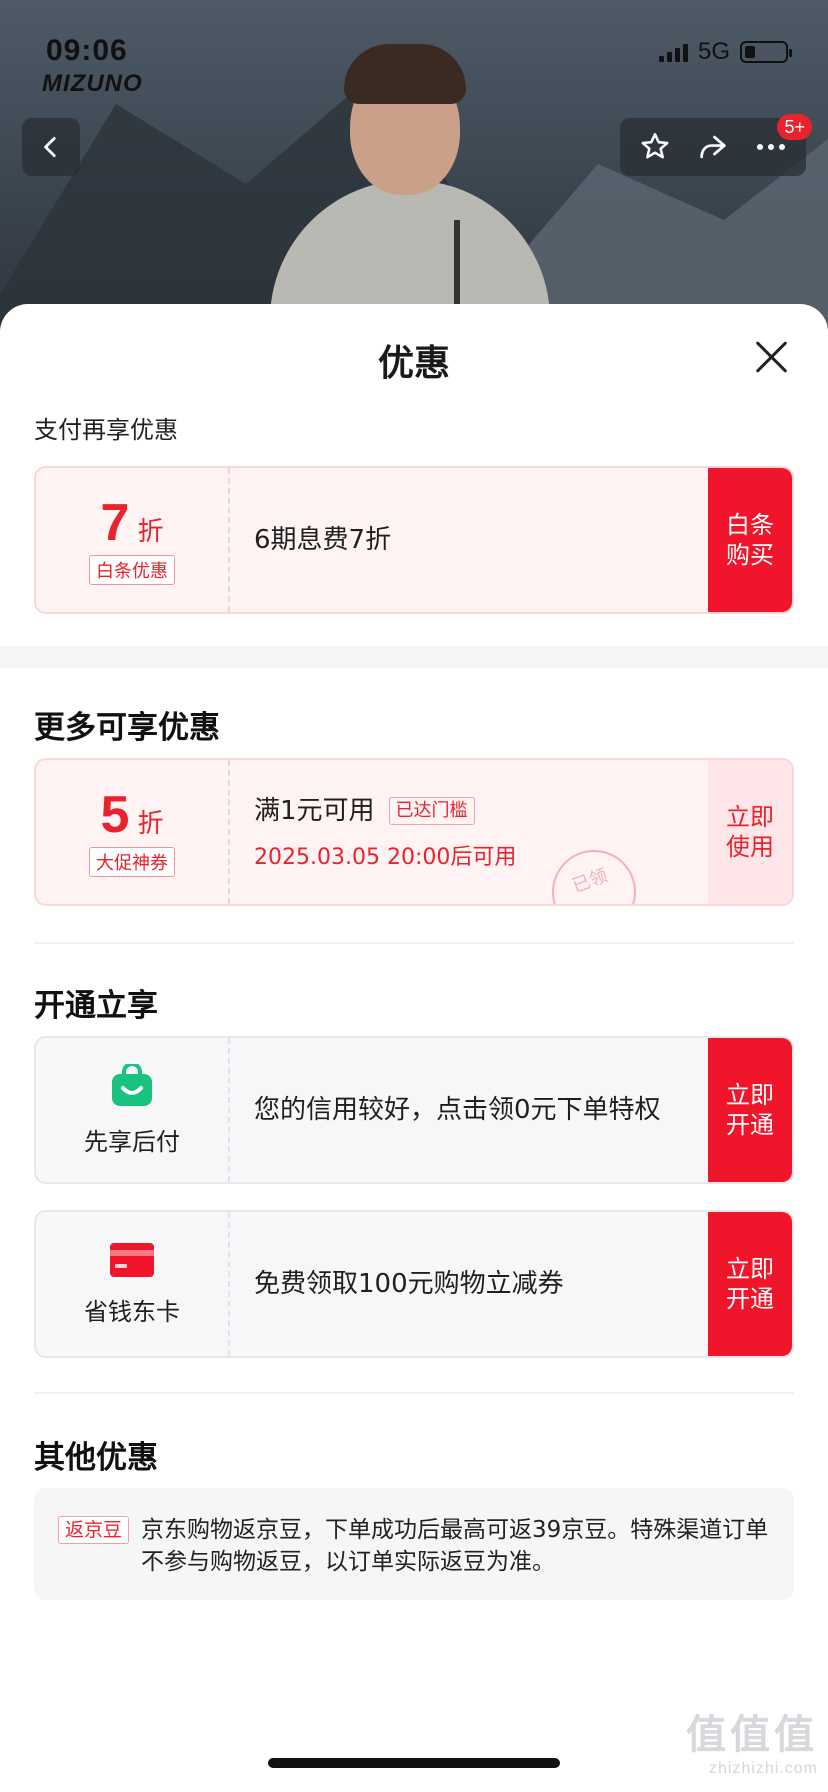  I want to click on pay-later-card: 先享后付 您的信用较好，点击领0元下单特权 立即开通, so click(414, 1110).